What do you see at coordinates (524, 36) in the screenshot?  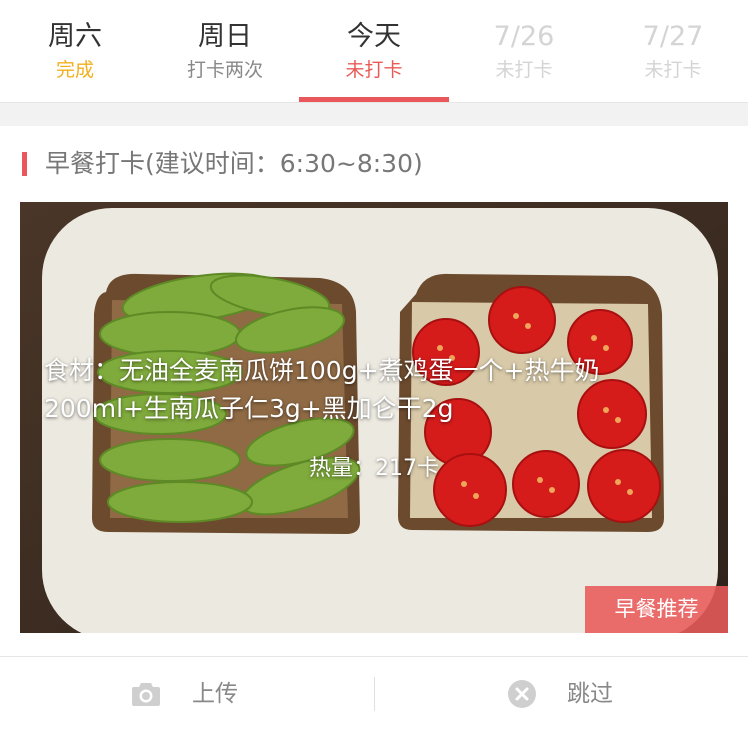 I see `tab-day-label: 7/26` at bounding box center [524, 36].